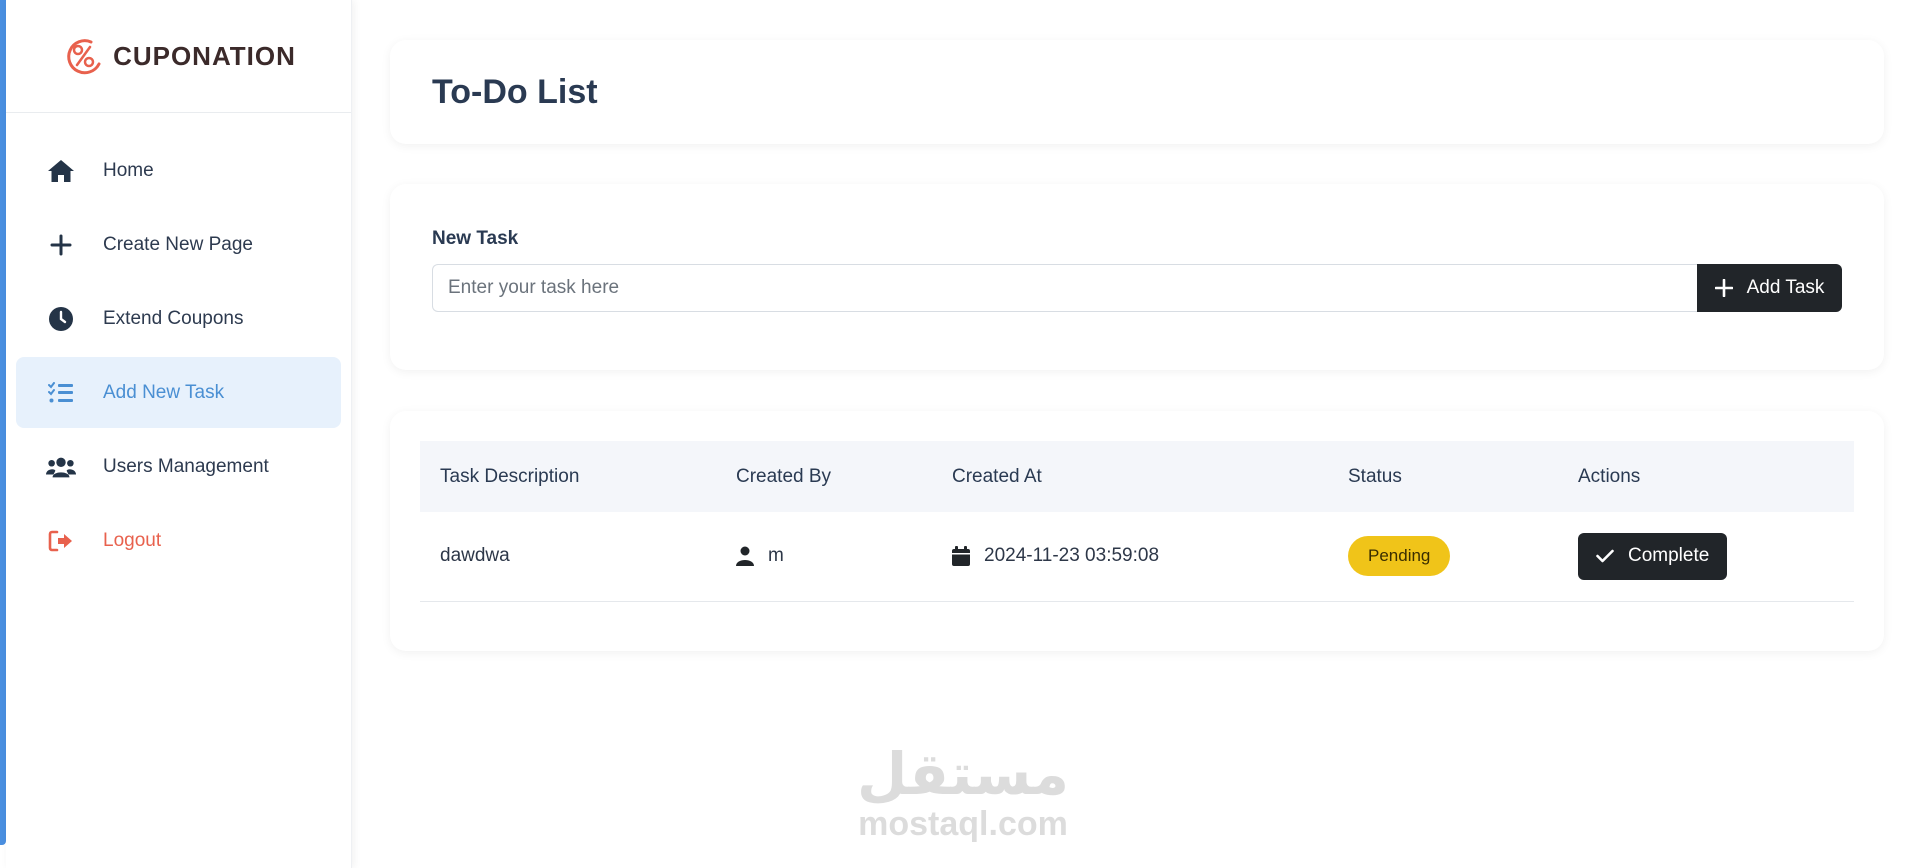 This screenshot has height=868, width=1920. I want to click on status-cell: Pending, so click(1443, 556).